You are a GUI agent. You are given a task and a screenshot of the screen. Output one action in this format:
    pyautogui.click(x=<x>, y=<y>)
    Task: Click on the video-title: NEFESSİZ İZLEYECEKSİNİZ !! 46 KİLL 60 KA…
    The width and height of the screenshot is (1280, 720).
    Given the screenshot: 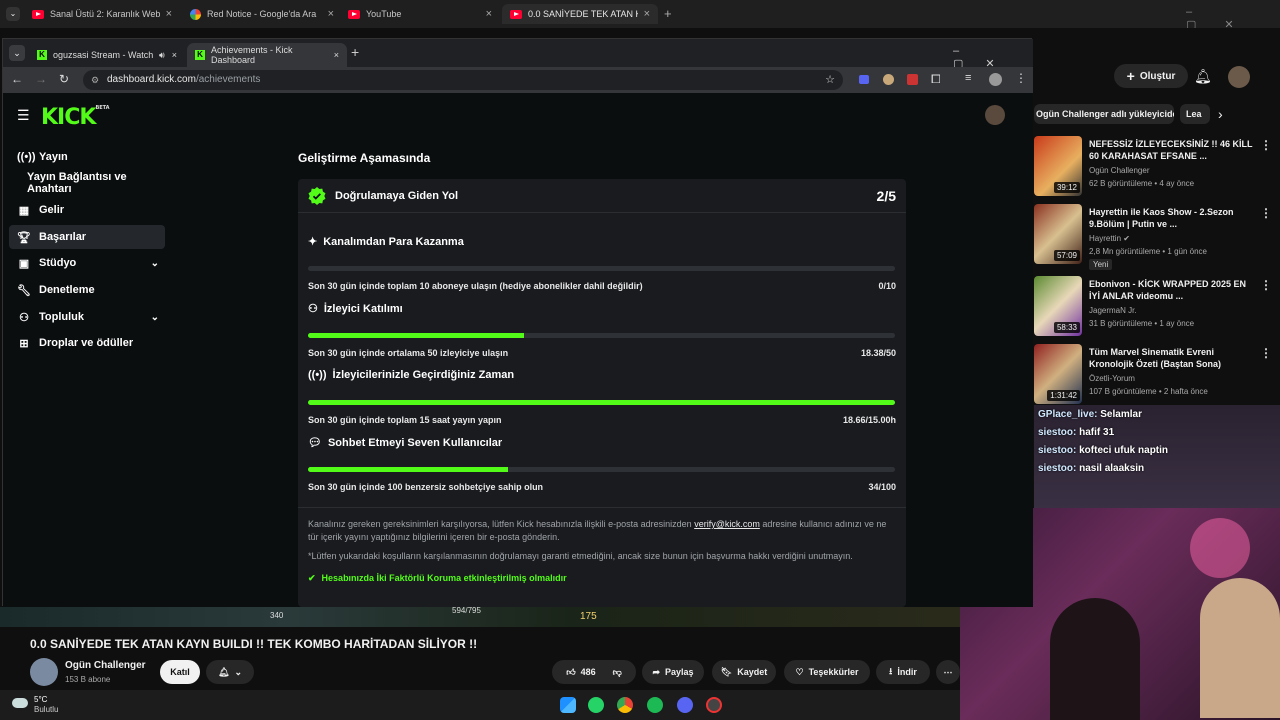 What is the action you would take?
    pyautogui.click(x=1174, y=150)
    